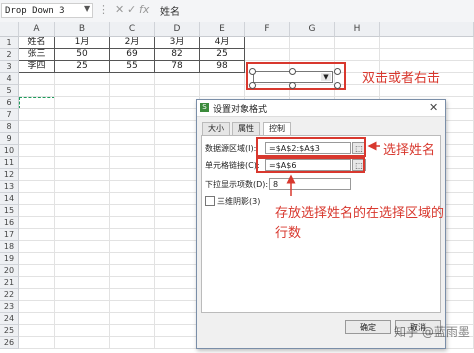 This screenshot has width=474, height=353. Describe the element at coordinates (333, 168) in the screenshot. I see `annotation-arrows` at that location.